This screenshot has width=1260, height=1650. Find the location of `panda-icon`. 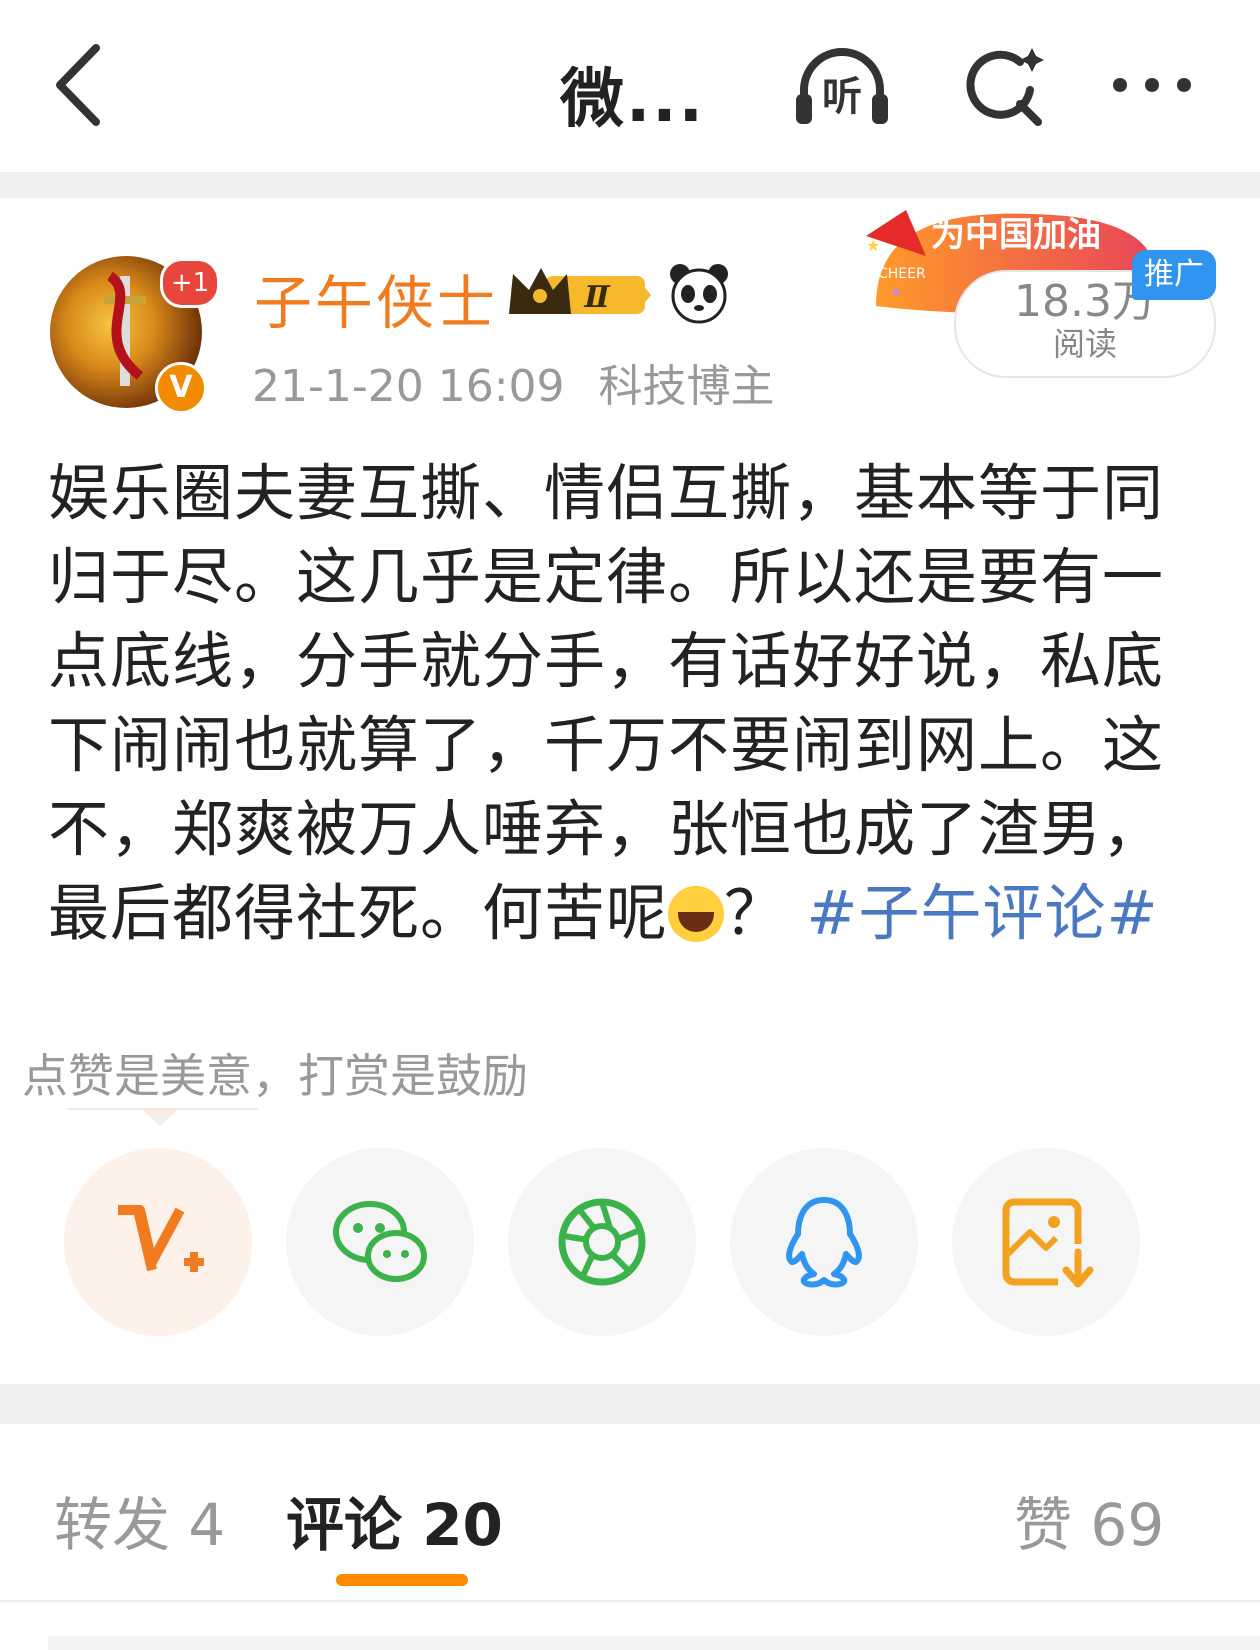

panda-icon is located at coordinates (699, 293).